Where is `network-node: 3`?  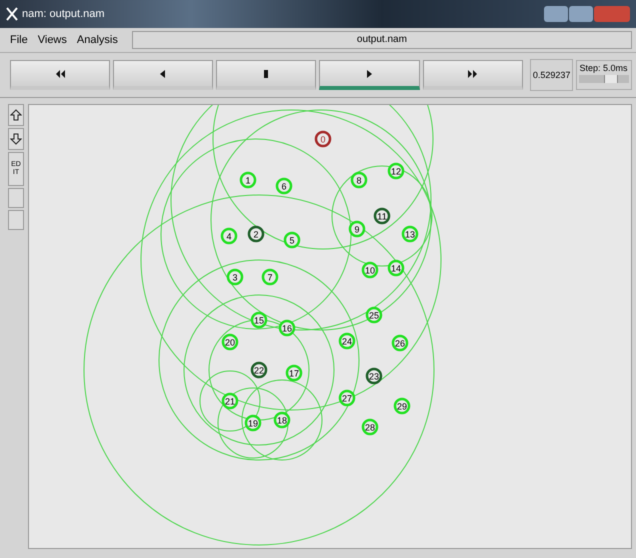
network-node: 3 is located at coordinates (235, 277).